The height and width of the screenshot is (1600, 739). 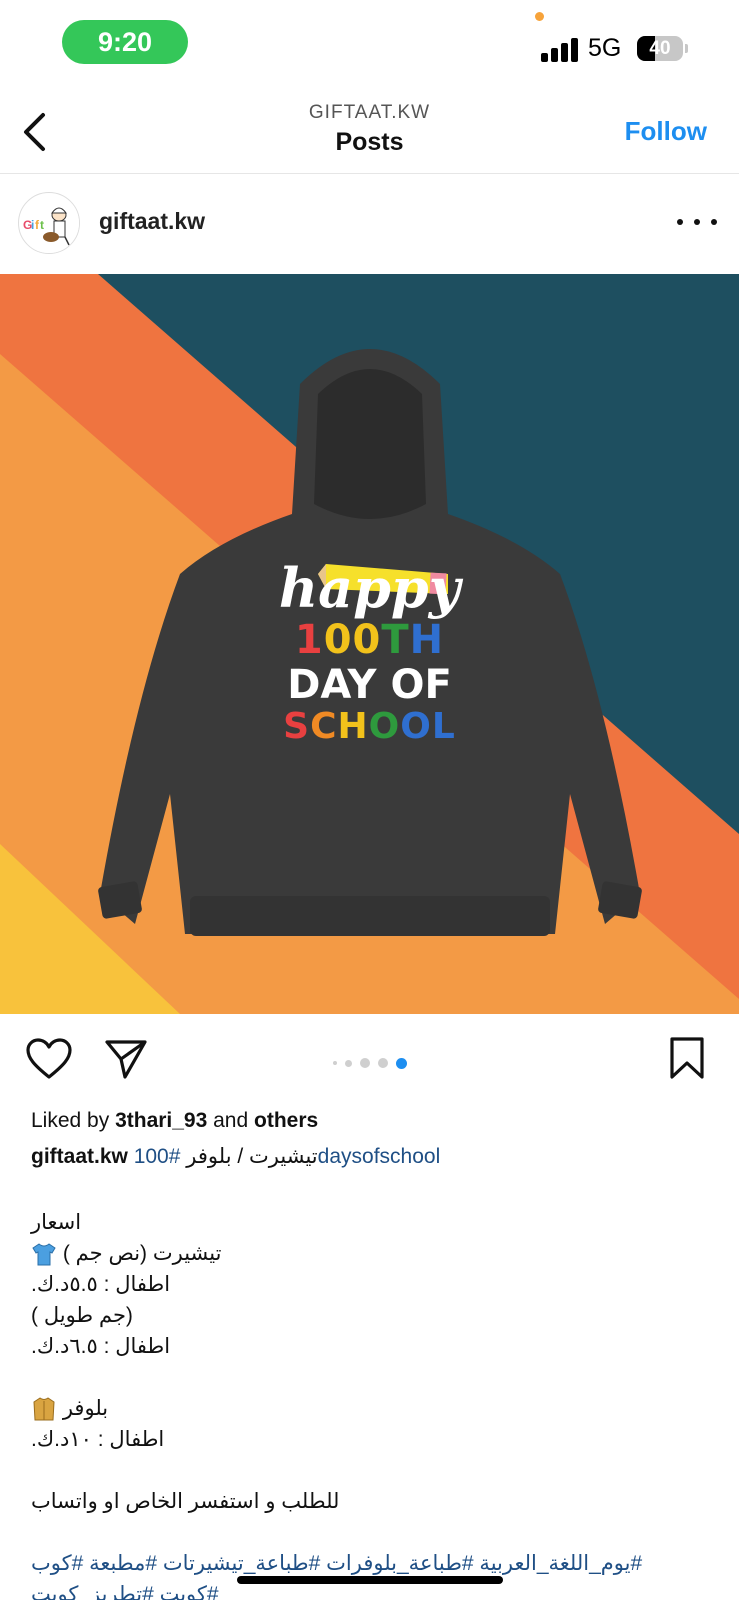 I want to click on post-username: giftaat.kw, so click(x=152, y=221).